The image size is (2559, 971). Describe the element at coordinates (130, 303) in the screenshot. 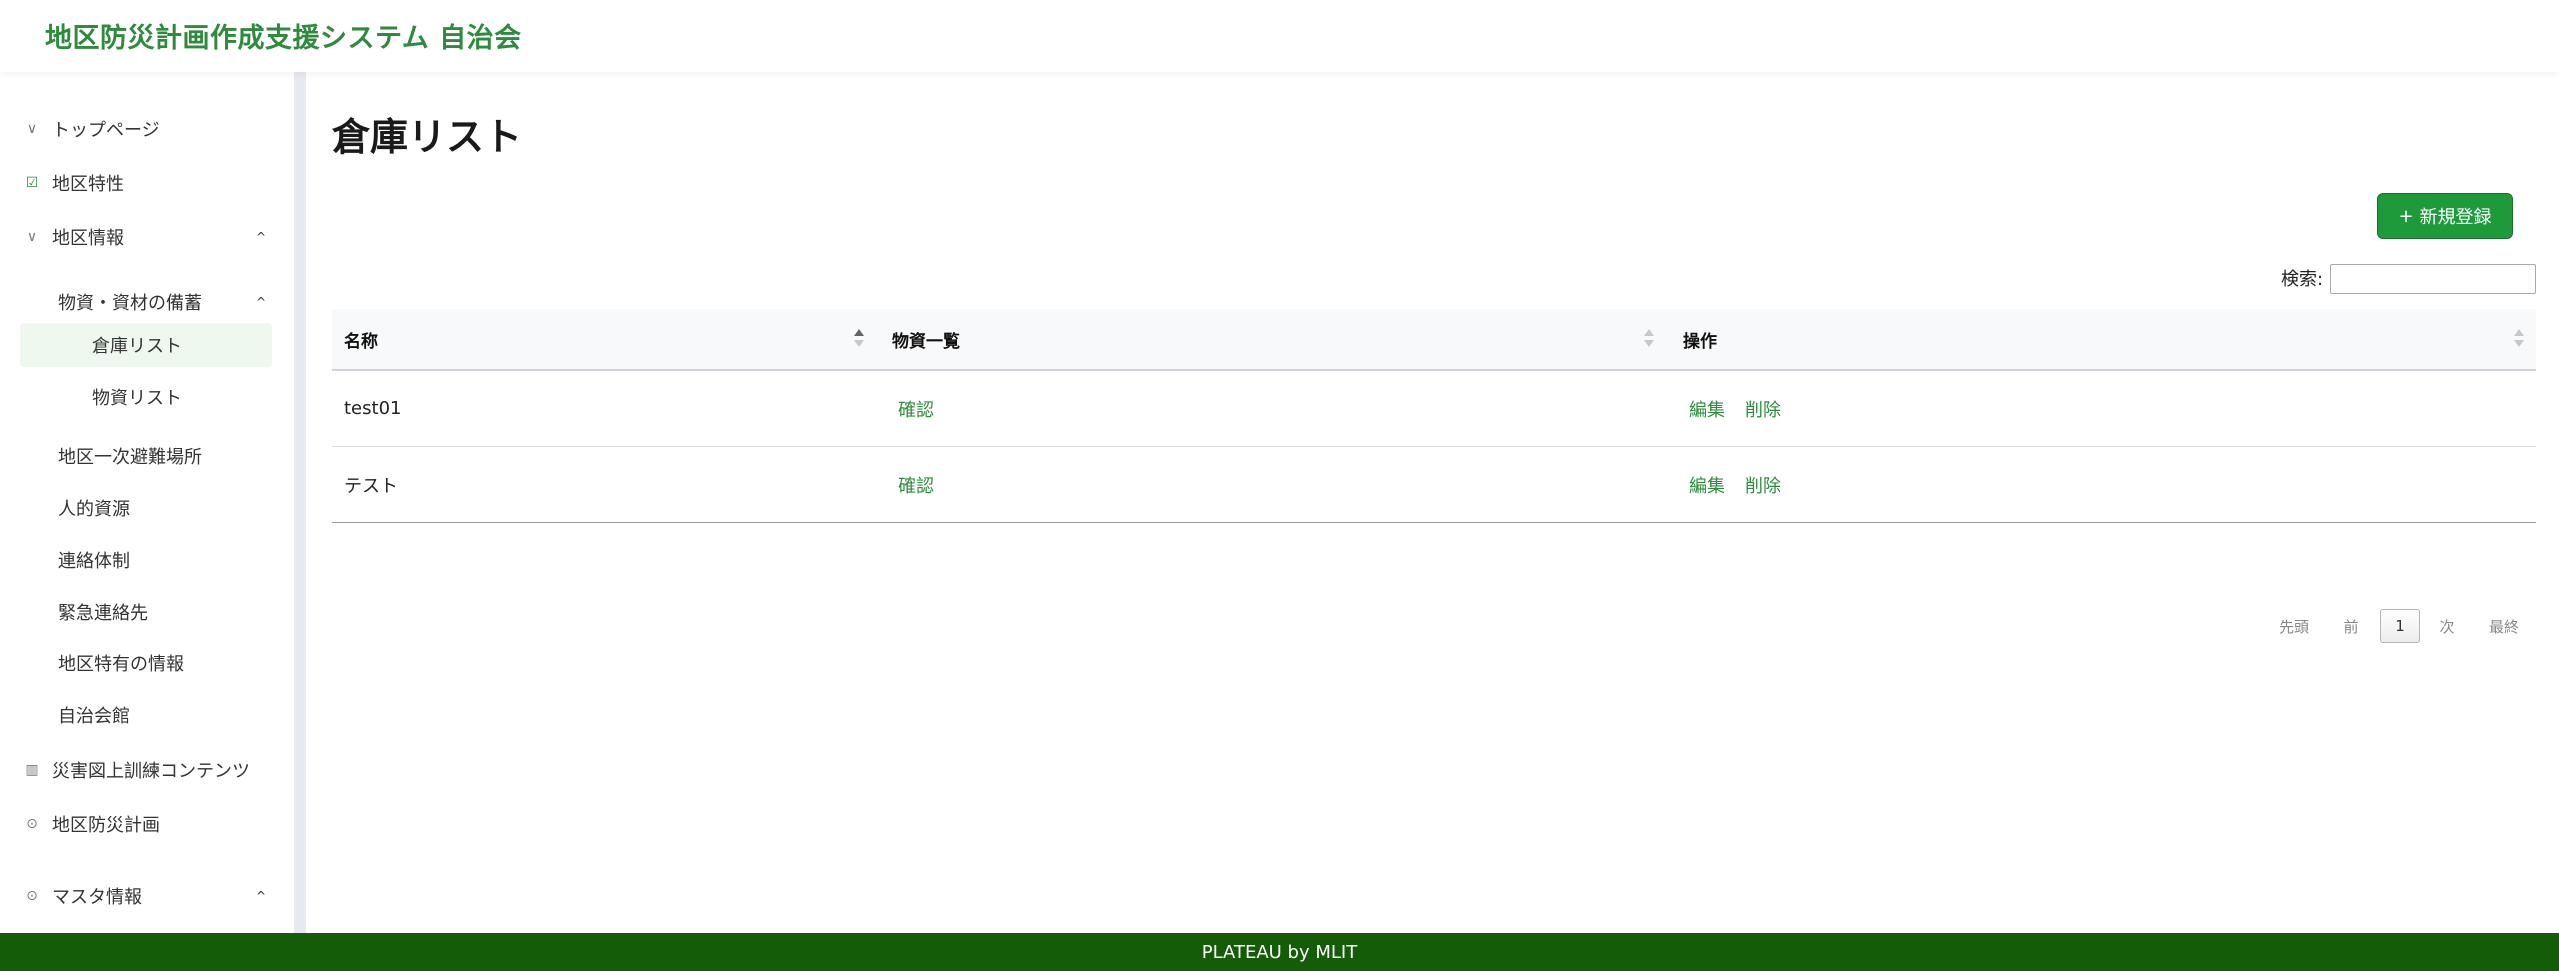

I see `sidebar-item-label: 物資・資材の備蓄` at that location.